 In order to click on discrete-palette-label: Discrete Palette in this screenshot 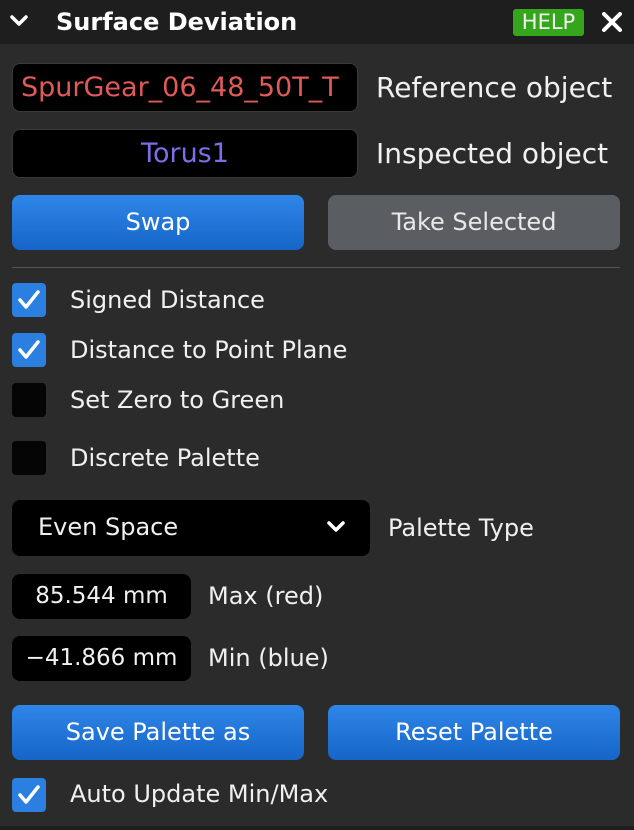, I will do `click(165, 458)`.